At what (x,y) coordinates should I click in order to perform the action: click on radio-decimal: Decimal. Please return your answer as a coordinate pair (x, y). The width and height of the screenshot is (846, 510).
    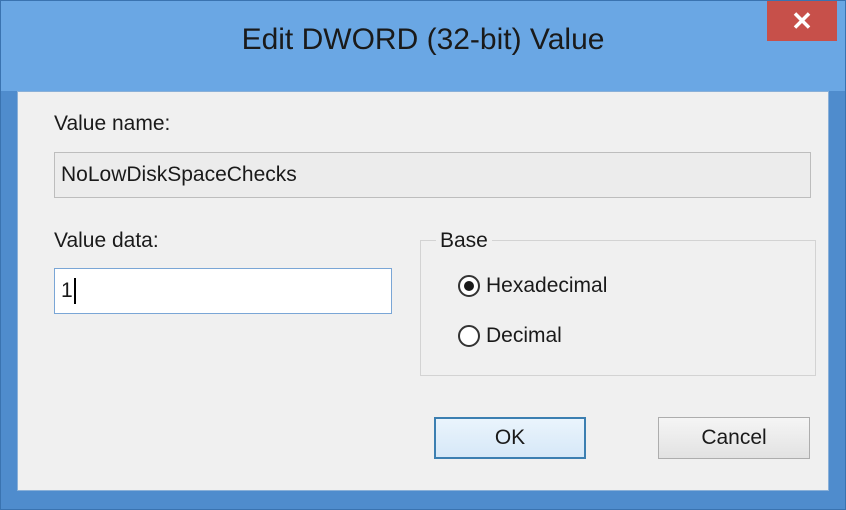
    Looking at the image, I should click on (510, 336).